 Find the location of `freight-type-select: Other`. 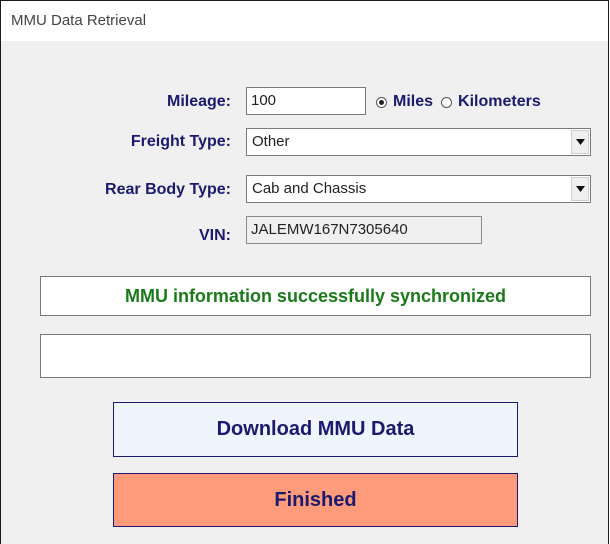

freight-type-select: Other is located at coordinates (418, 142).